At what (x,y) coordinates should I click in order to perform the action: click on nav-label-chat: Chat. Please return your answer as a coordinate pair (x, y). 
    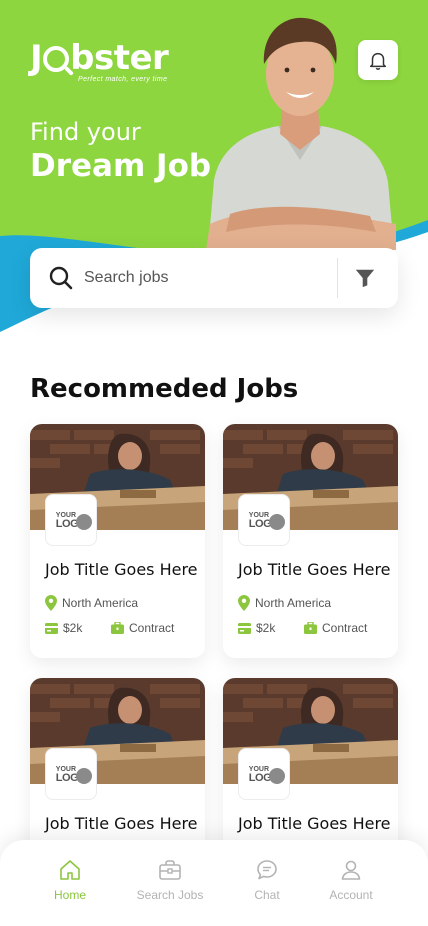
    Looking at the image, I should click on (267, 895).